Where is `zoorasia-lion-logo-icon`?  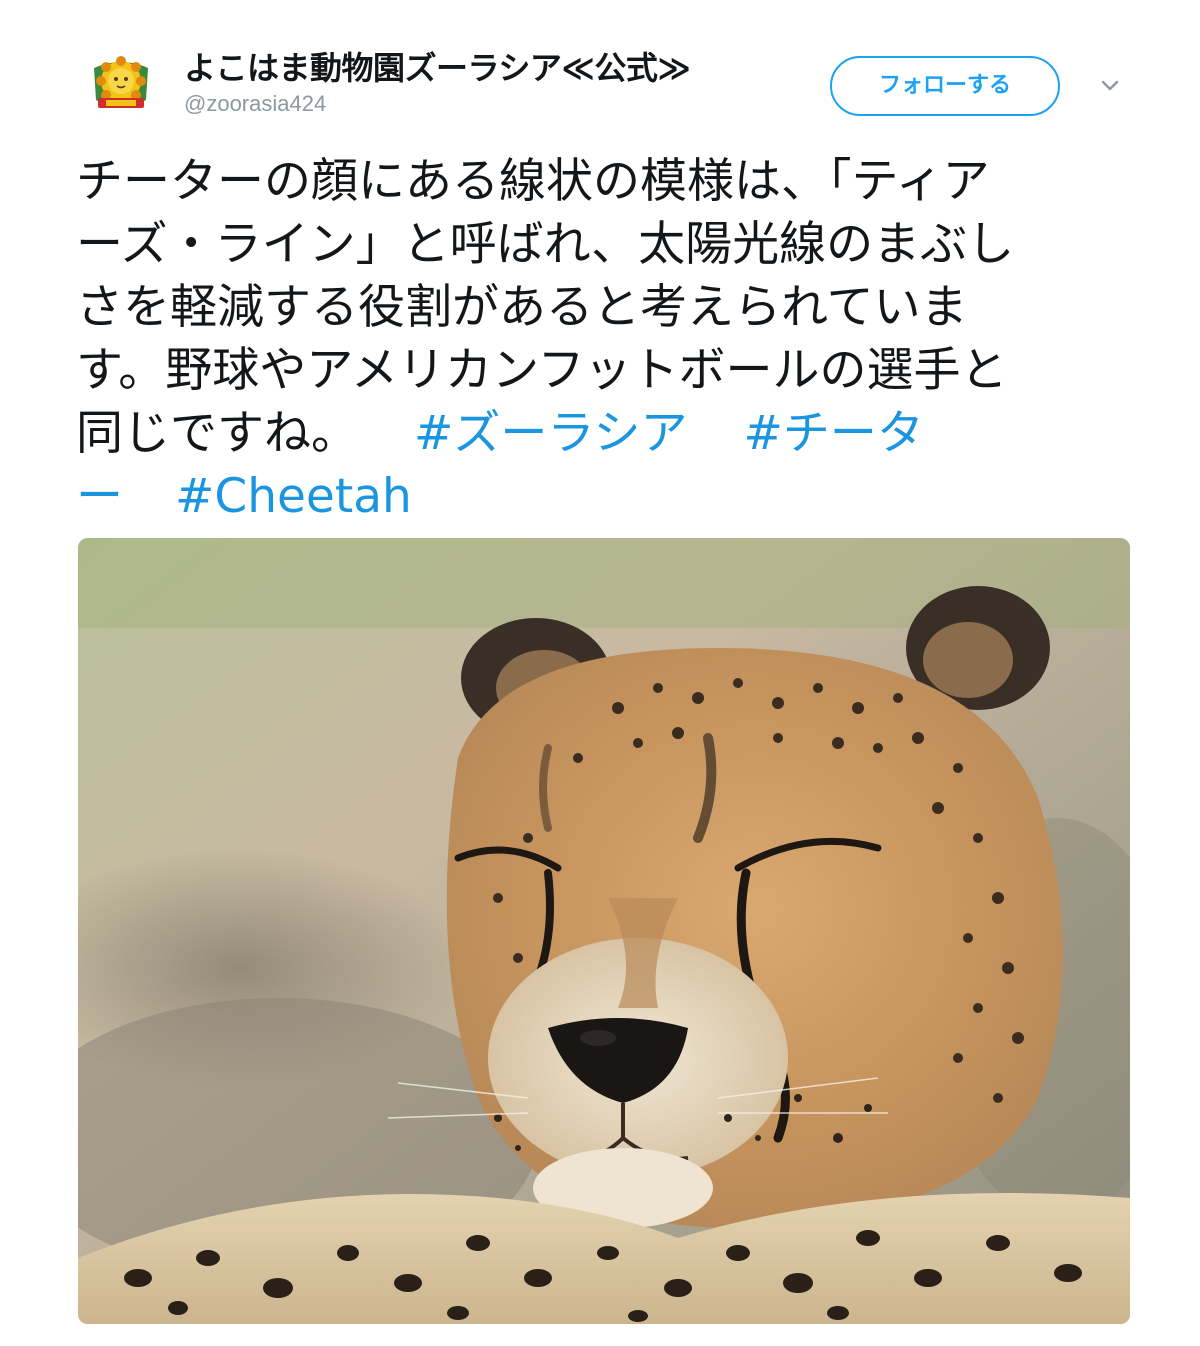 zoorasia-lion-logo-icon is located at coordinates (121, 85).